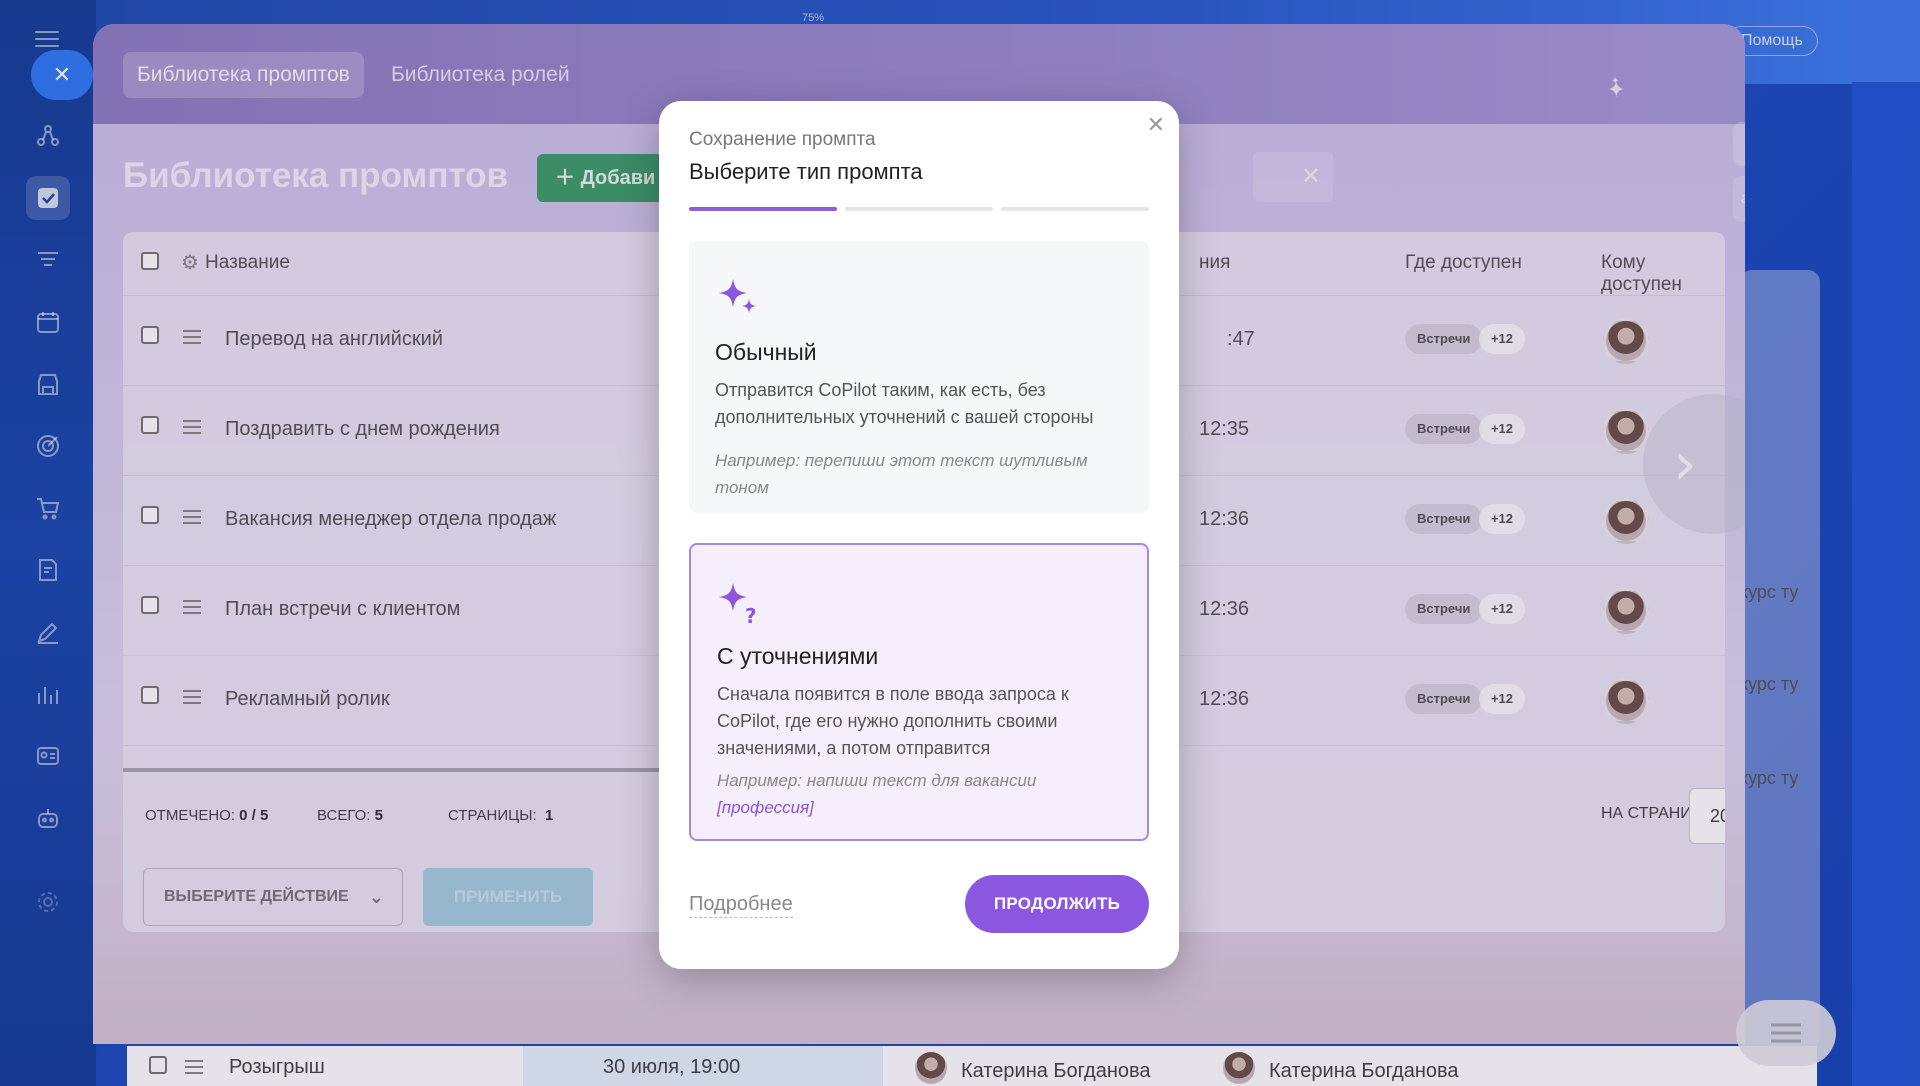 The image size is (1920, 1086). I want to click on modal-title: Выберите тип промпта, so click(806, 171).